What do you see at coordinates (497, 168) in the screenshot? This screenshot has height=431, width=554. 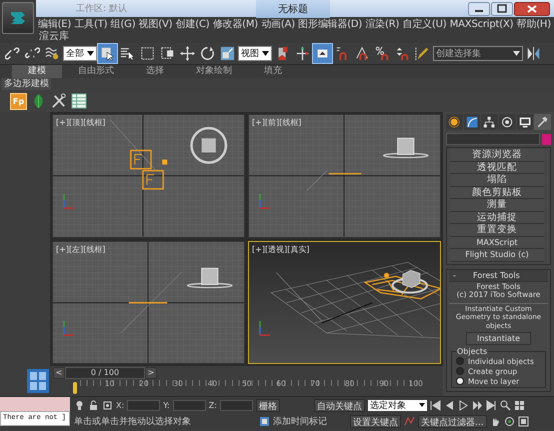 I see `utility-button: 透视匹配` at bounding box center [497, 168].